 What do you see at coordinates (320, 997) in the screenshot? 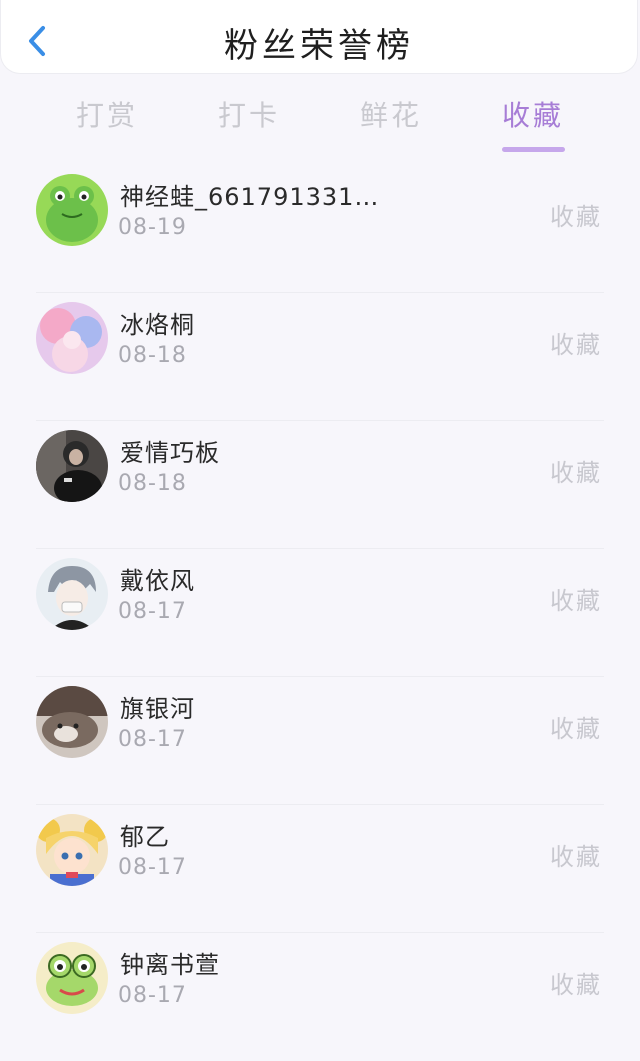
I see `list-item: 钟离书萱 08-17 收藏` at bounding box center [320, 997].